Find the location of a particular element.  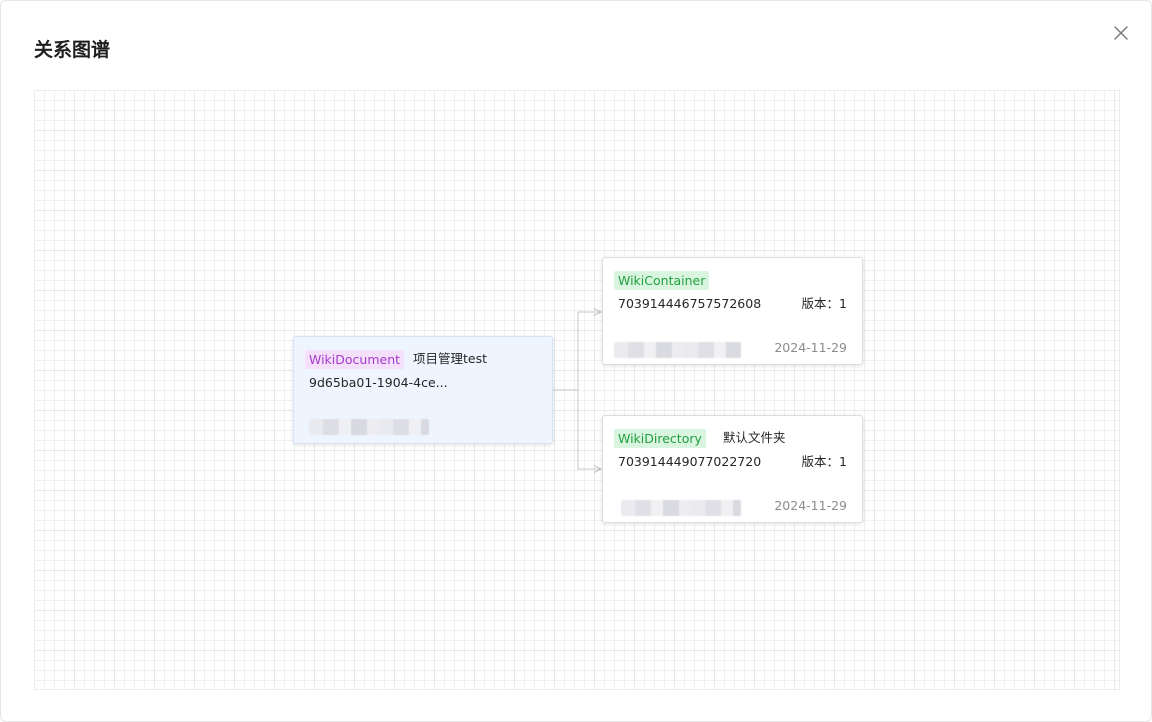

close-icon is located at coordinates (1121, 33).